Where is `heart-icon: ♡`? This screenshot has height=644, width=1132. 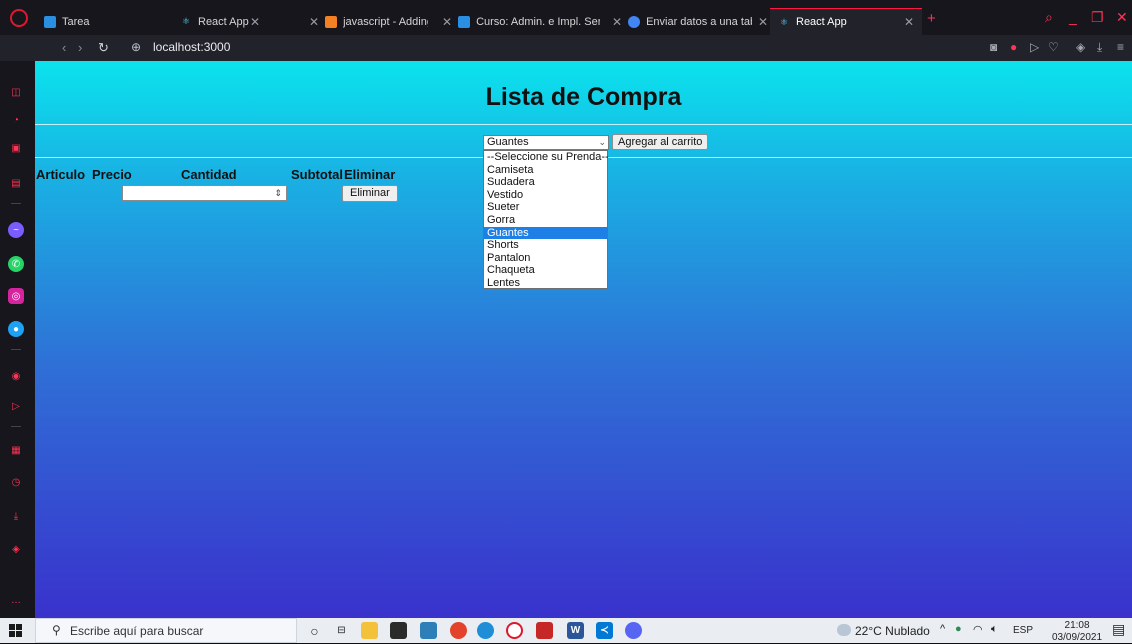 heart-icon: ♡ is located at coordinates (1053, 47).